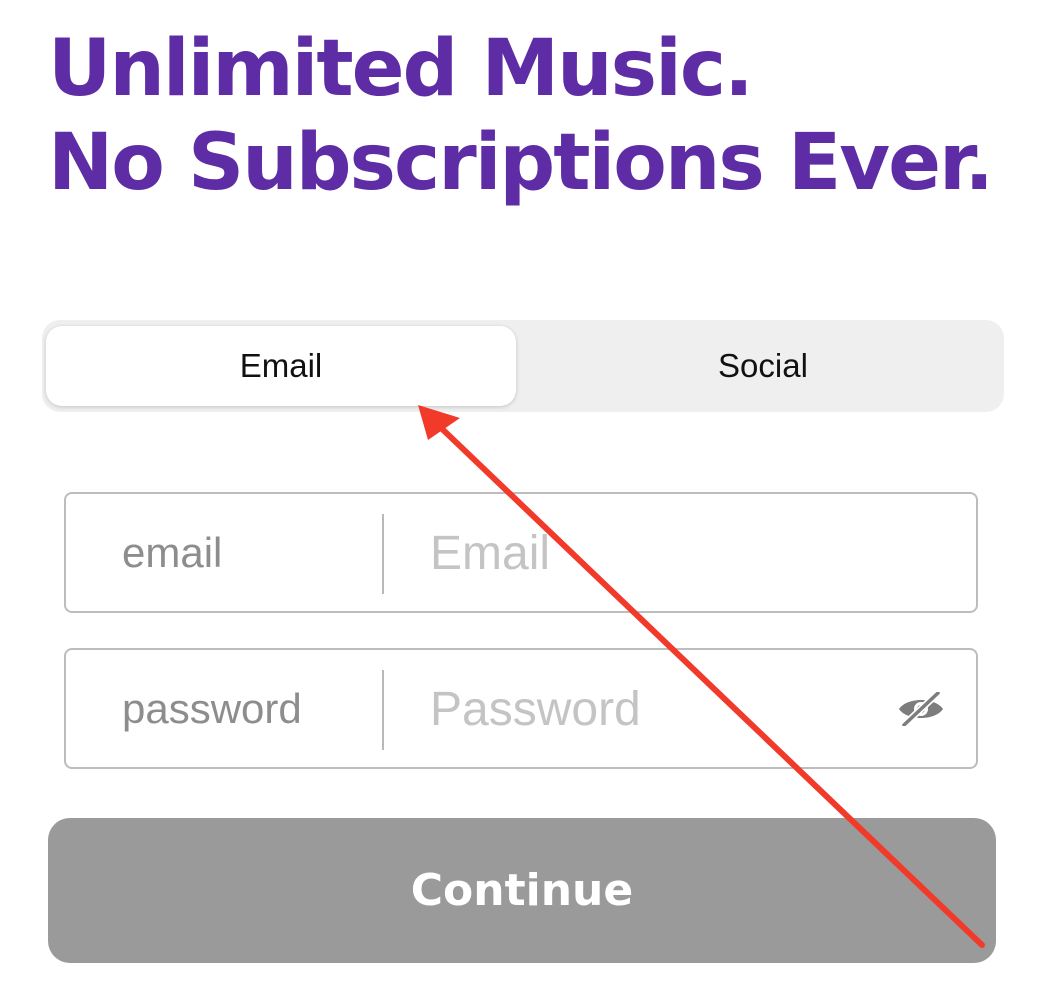 The width and height of the screenshot is (1062, 991). I want to click on password-input, so click(665, 709).